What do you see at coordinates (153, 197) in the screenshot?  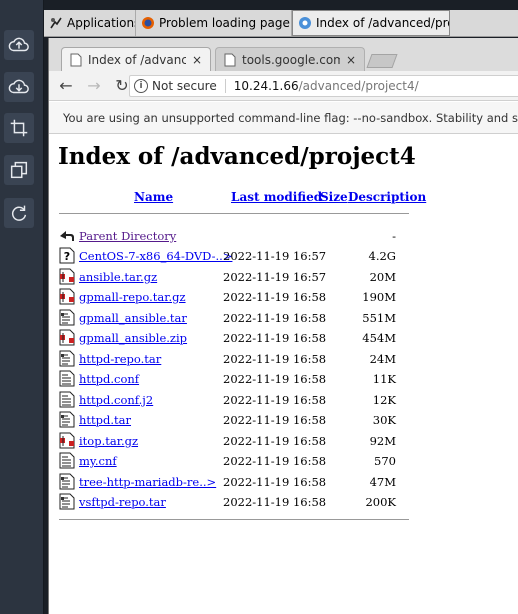 I see `column-name-header: Name` at bounding box center [153, 197].